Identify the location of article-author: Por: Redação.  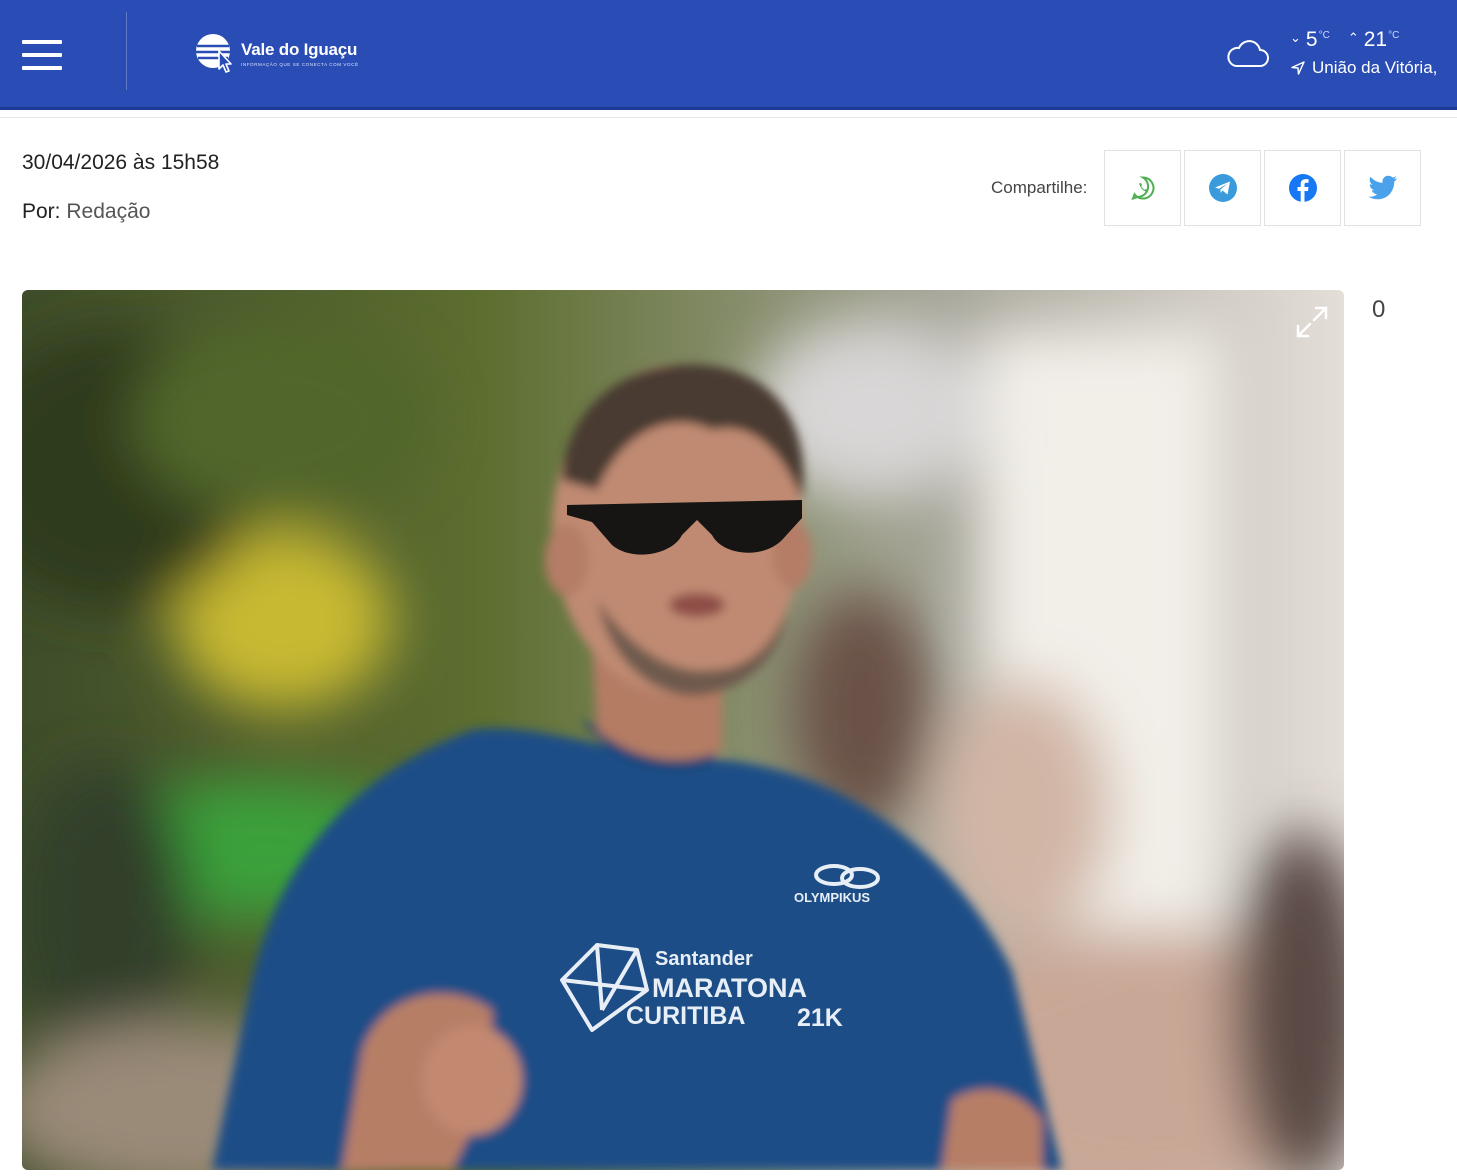
(86, 212).